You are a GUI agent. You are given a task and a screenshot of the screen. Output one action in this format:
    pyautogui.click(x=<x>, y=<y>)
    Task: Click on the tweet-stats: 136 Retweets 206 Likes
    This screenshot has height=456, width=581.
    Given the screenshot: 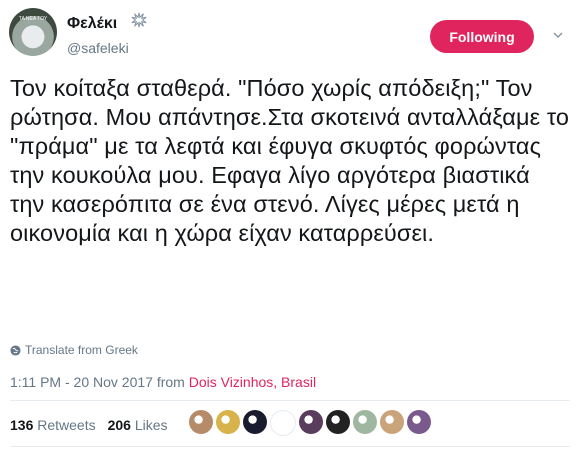 What is the action you would take?
    pyautogui.click(x=89, y=425)
    